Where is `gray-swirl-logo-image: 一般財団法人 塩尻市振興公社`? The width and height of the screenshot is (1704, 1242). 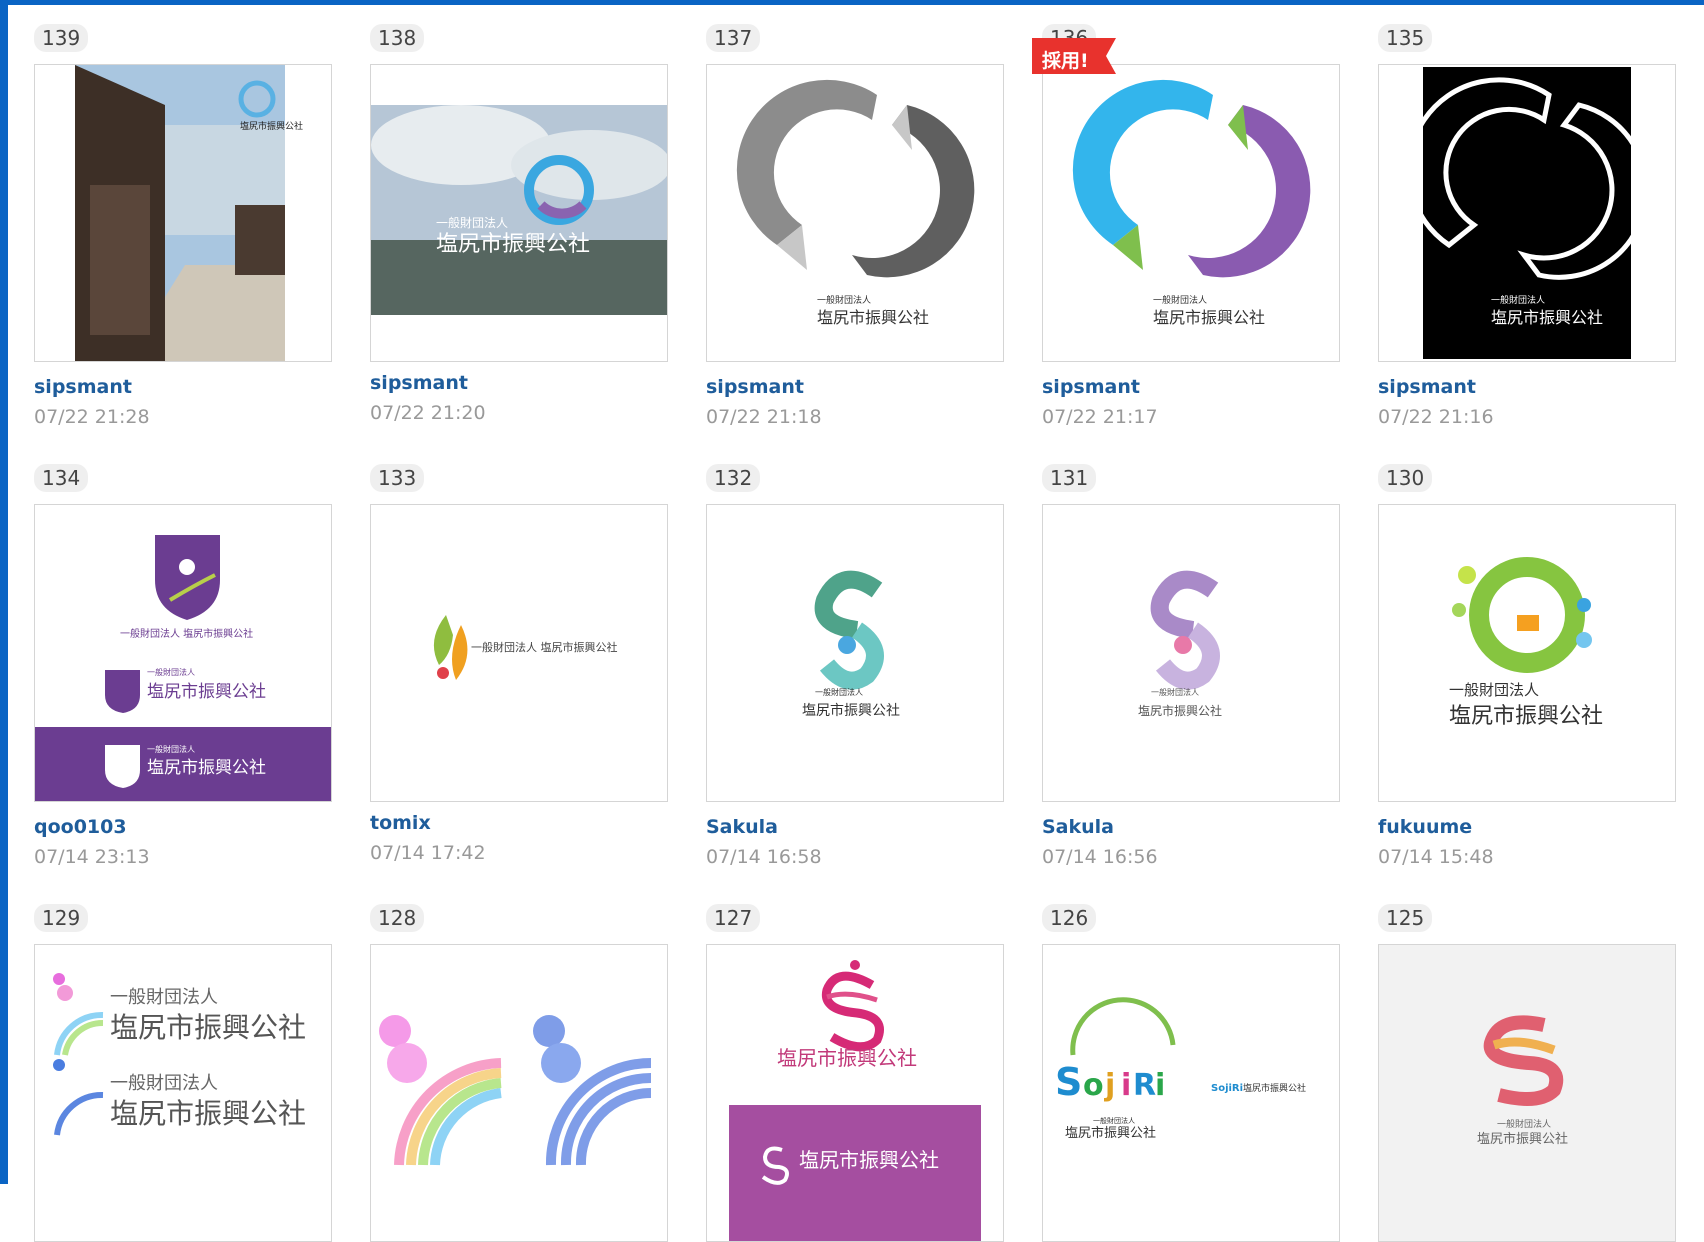 gray-swirl-logo-image: 一般財団法人 塩尻市振興公社 is located at coordinates (855, 203).